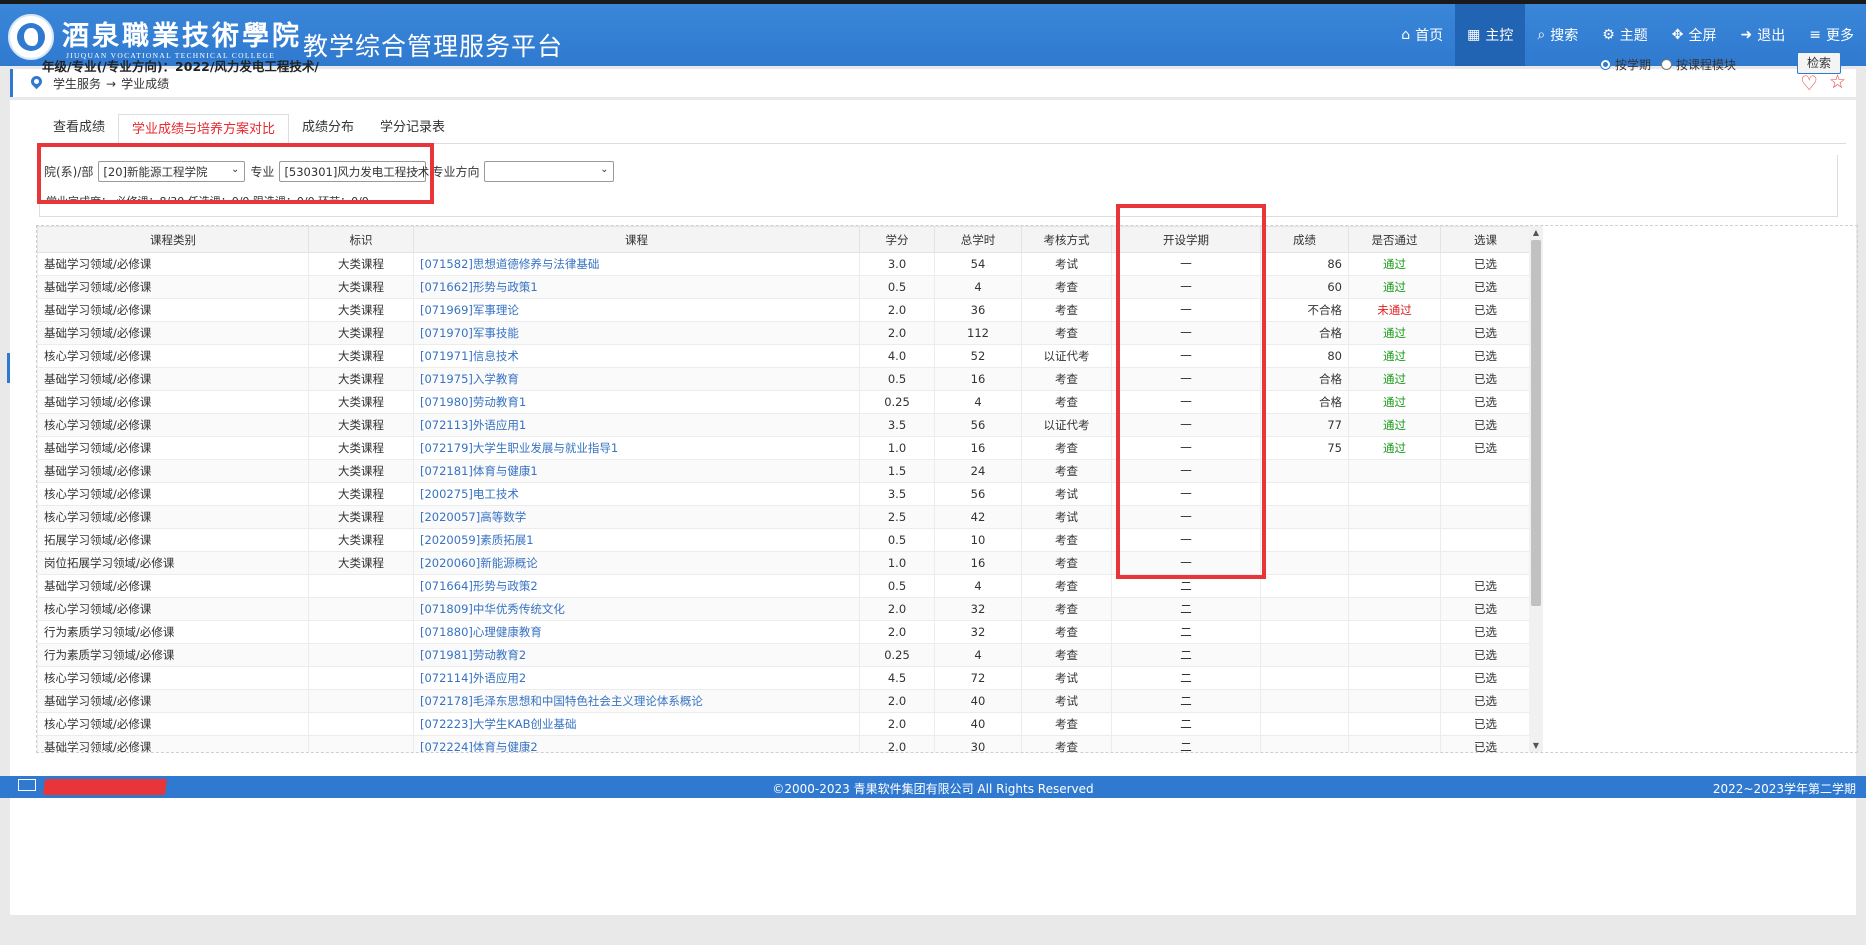 Image resolution: width=1866 pixels, height=945 pixels. Describe the element at coordinates (1536, 423) in the screenshot. I see `scroll-thumb` at that location.